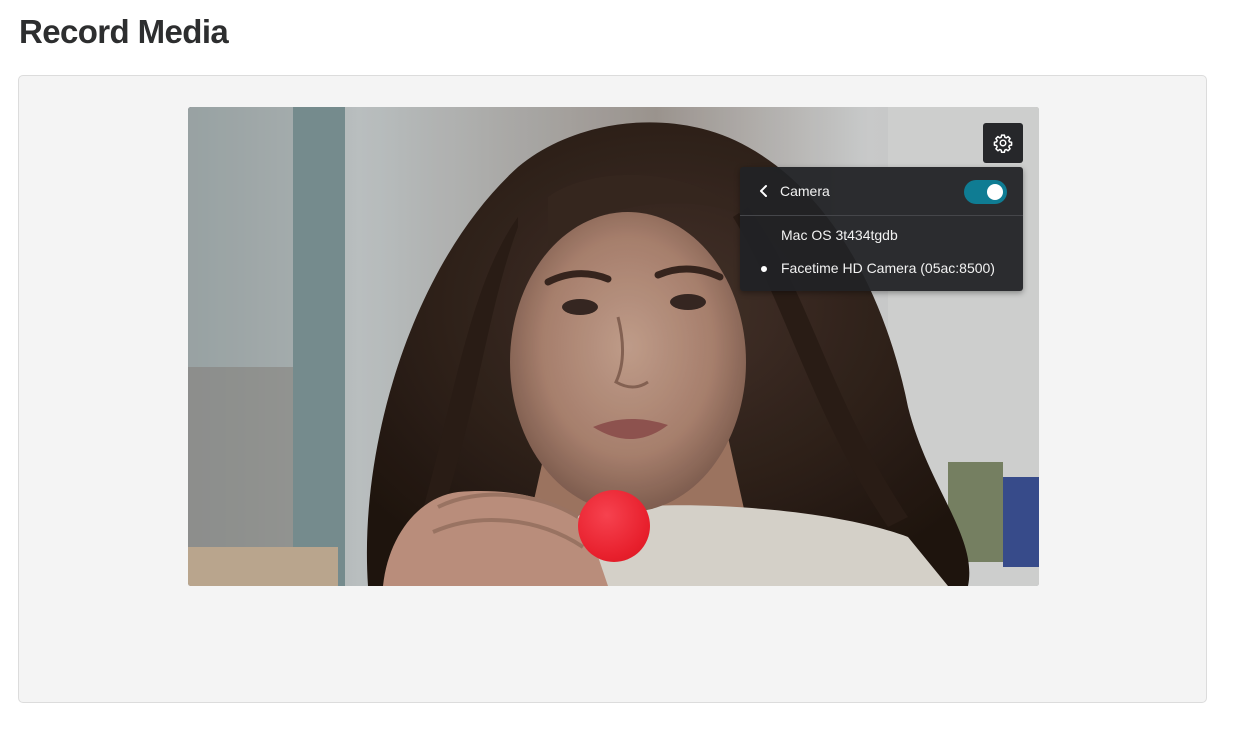 The width and height of the screenshot is (1237, 730). What do you see at coordinates (764, 191) in the screenshot?
I see `chevron-left-icon` at bounding box center [764, 191].